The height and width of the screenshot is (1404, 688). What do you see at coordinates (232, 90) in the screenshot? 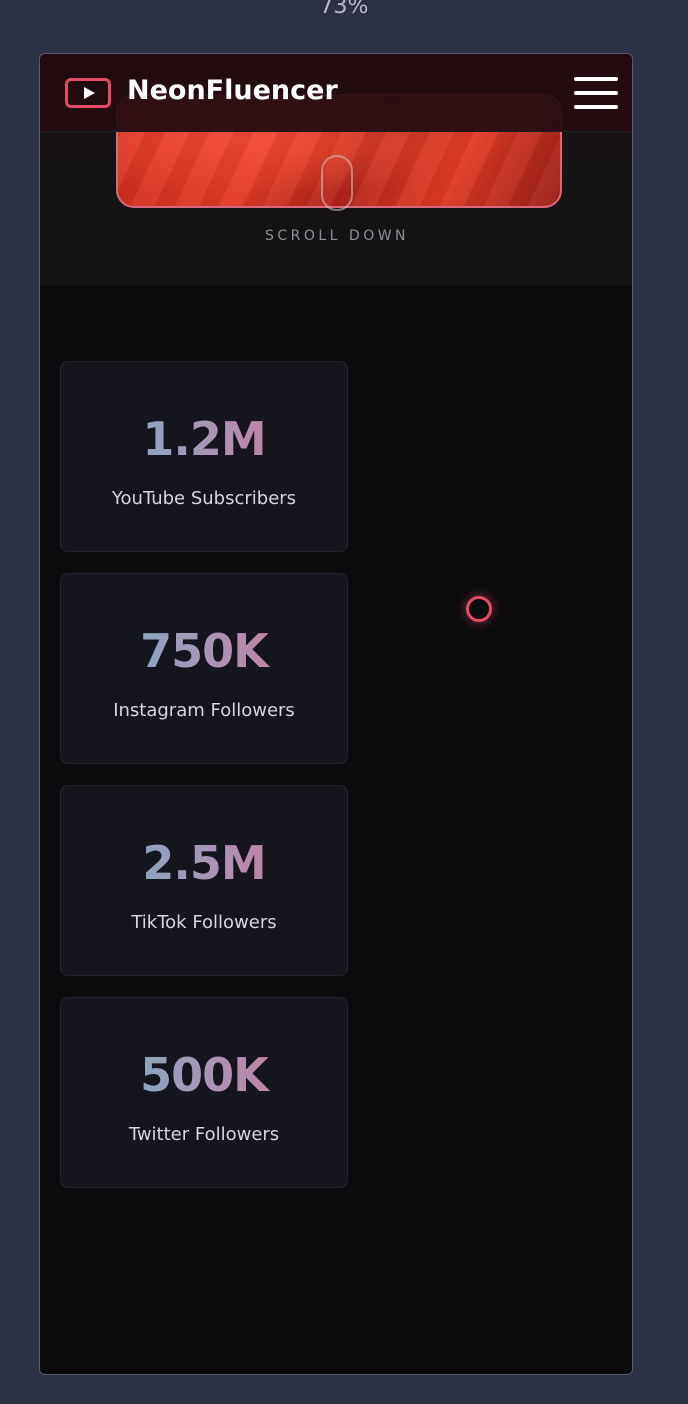
I see `brand-name: NeonFluencer` at bounding box center [232, 90].